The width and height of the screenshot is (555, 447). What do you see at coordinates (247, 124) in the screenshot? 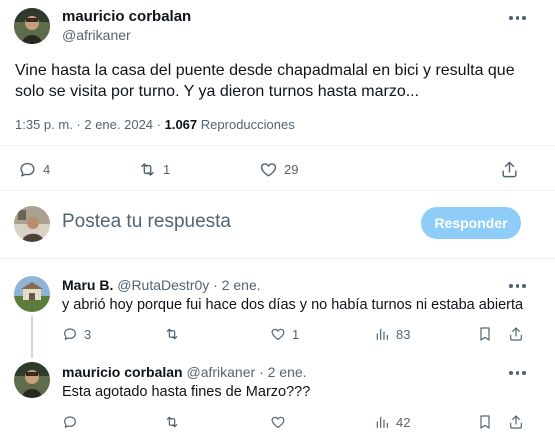
I see `views-label: Reproducciones` at bounding box center [247, 124].